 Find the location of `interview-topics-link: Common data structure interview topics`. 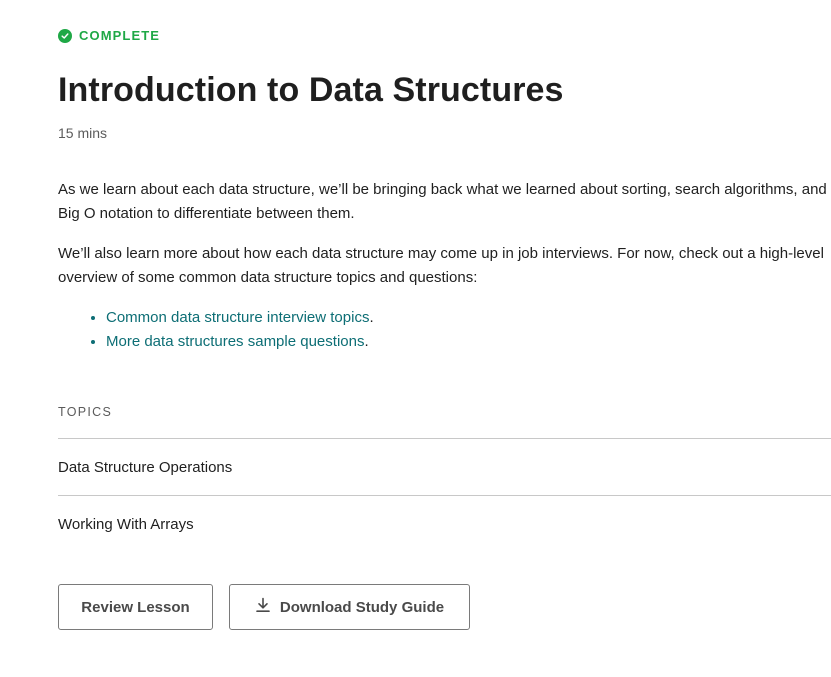

interview-topics-link: Common data structure interview topics is located at coordinates (237, 317).